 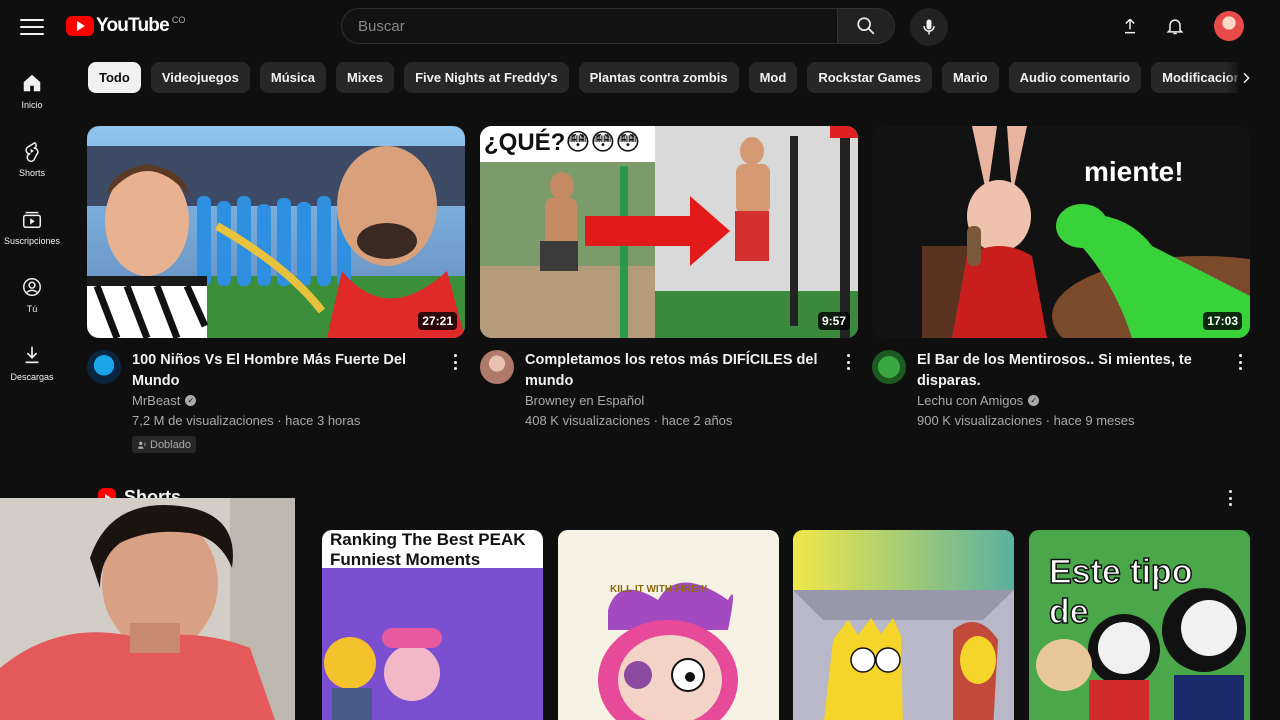 I want to click on webcam-overlay, so click(x=147, y=609).